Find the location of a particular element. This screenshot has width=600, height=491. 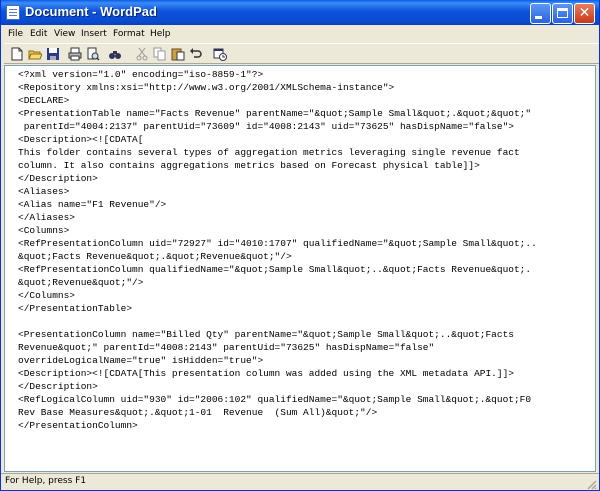

find-icon is located at coordinates (115, 55).